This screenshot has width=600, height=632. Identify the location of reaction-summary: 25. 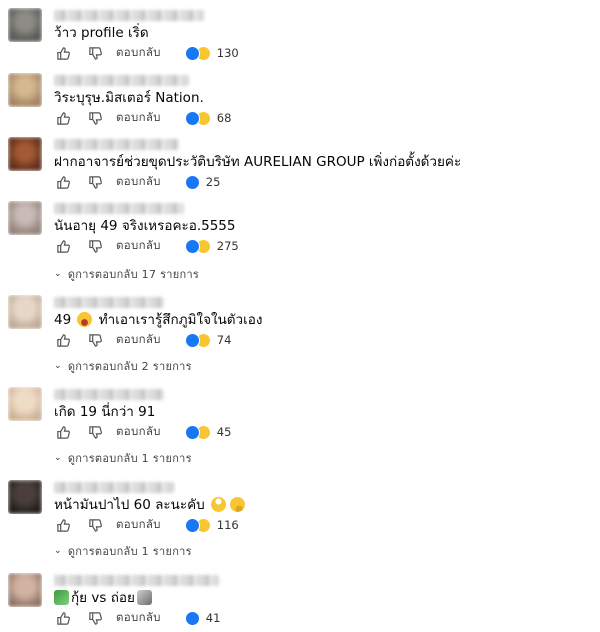
(202, 182).